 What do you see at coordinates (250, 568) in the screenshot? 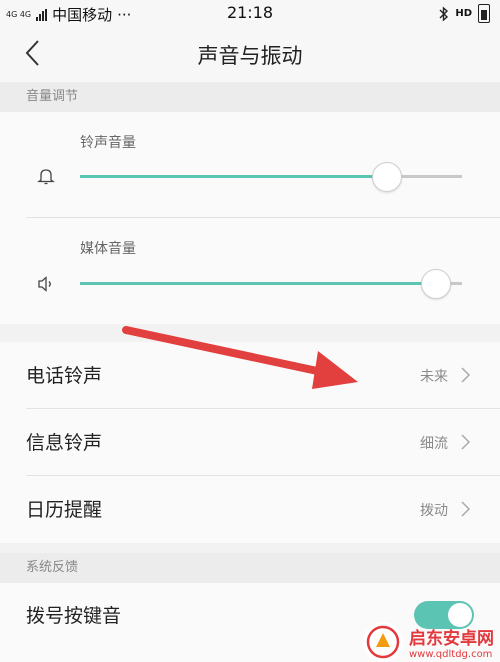
I see `section-header-feedback: 系统反馈` at bounding box center [250, 568].